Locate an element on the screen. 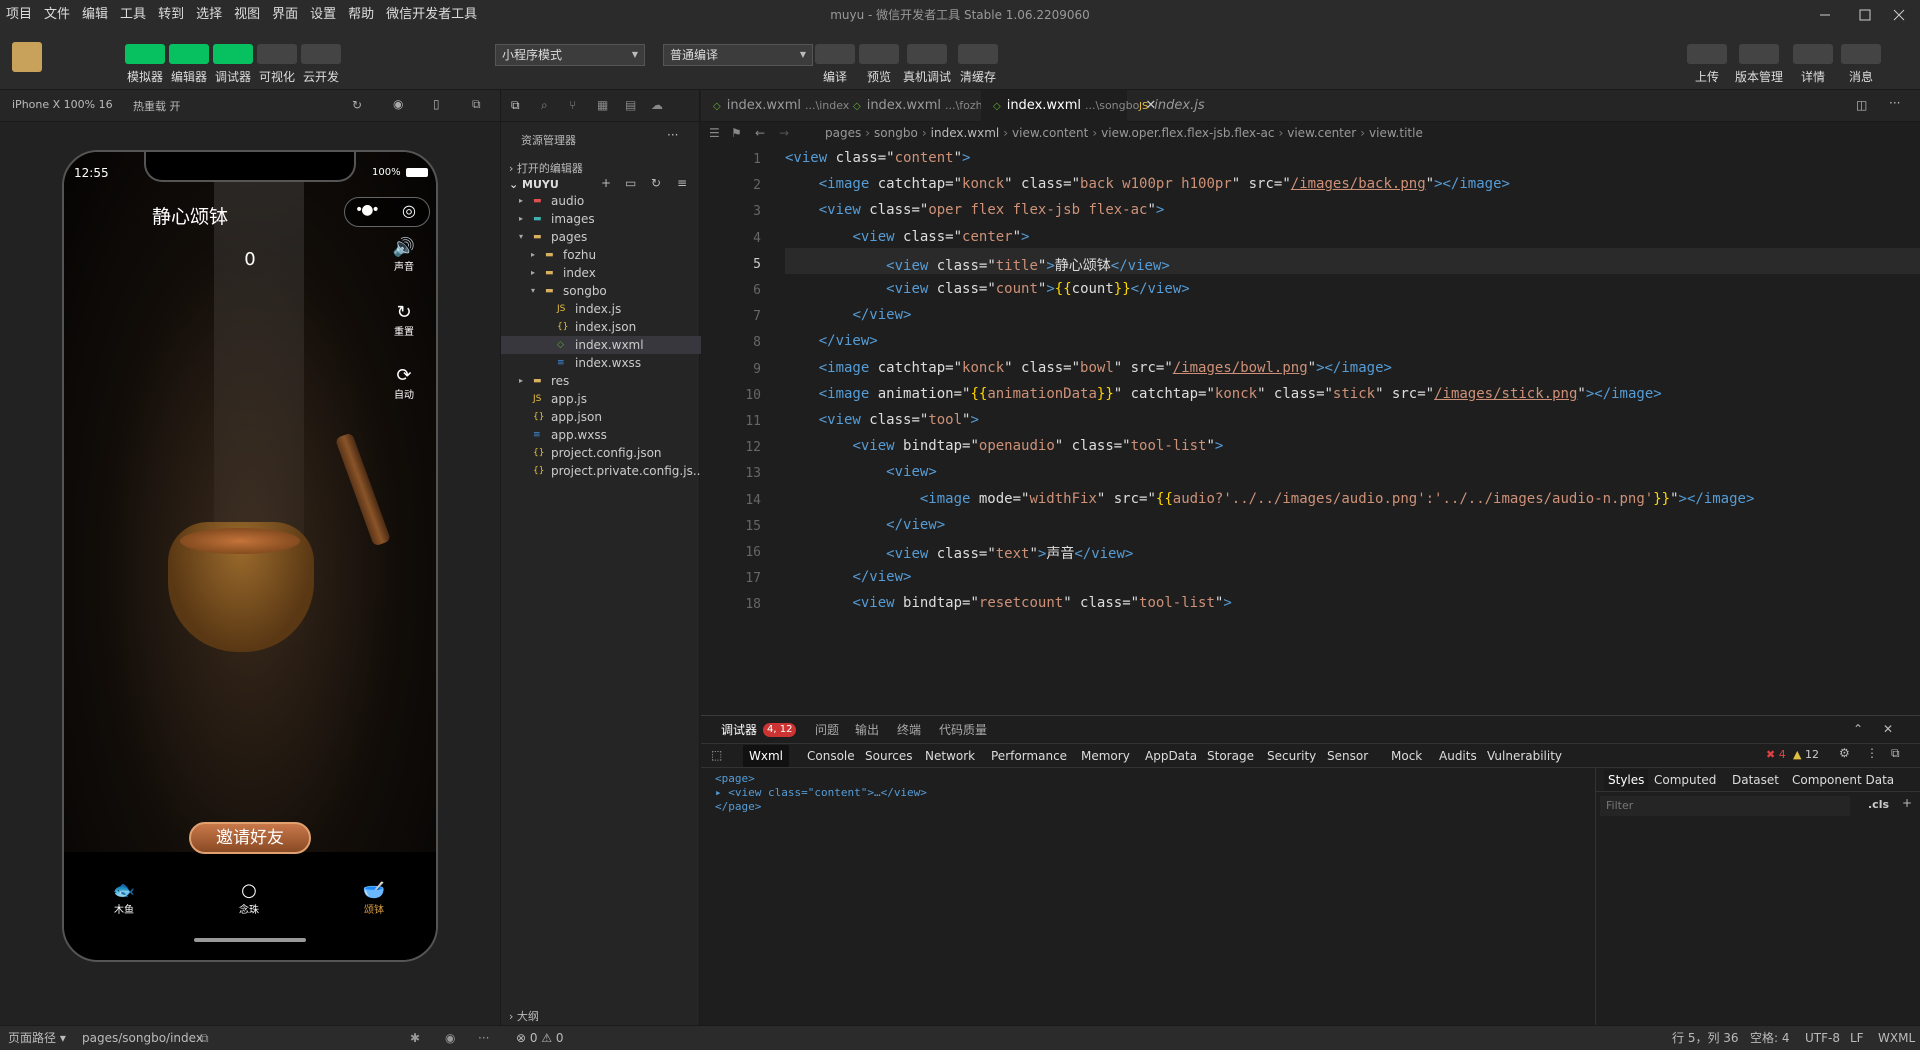 This screenshot has width=1920, height=1050. menu-item: 文件 is located at coordinates (57, 15).